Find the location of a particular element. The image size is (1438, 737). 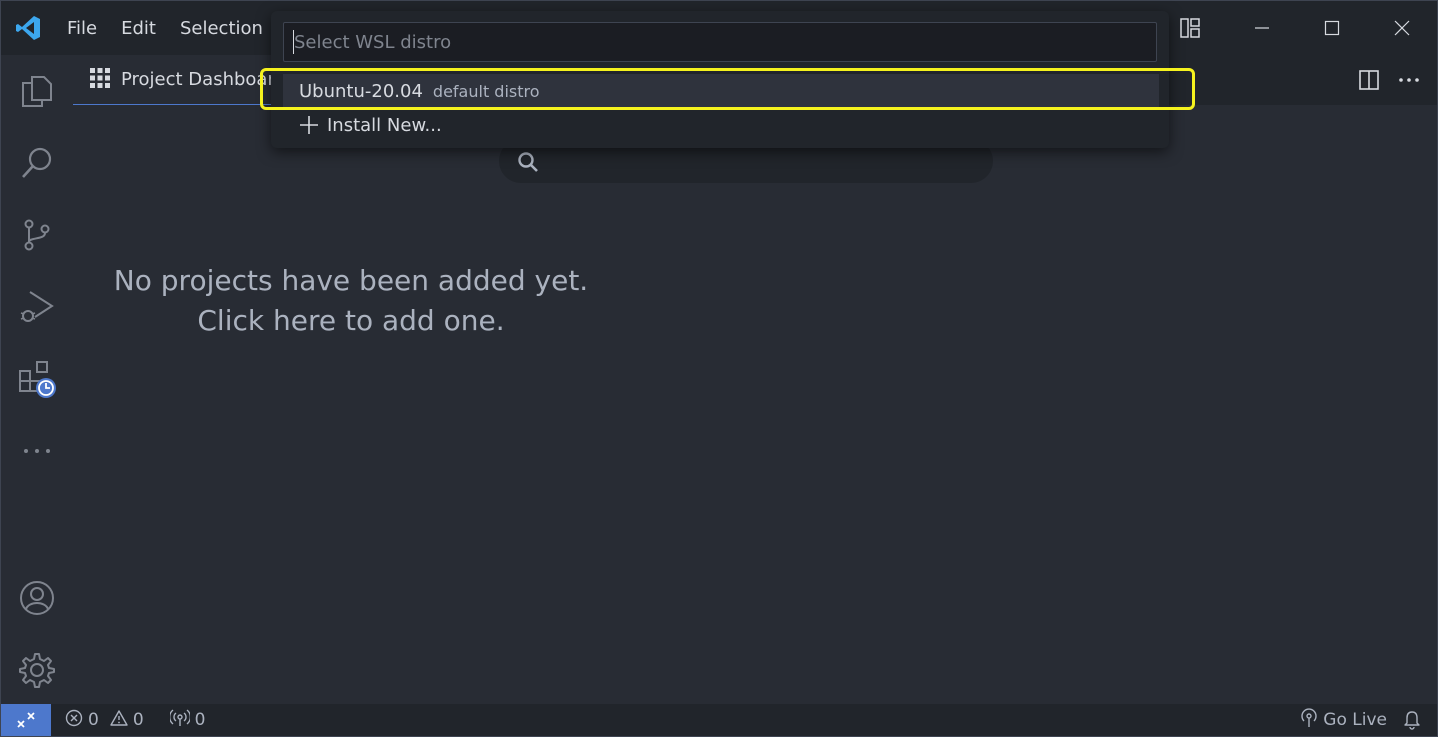

text-caret is located at coordinates (293, 42).